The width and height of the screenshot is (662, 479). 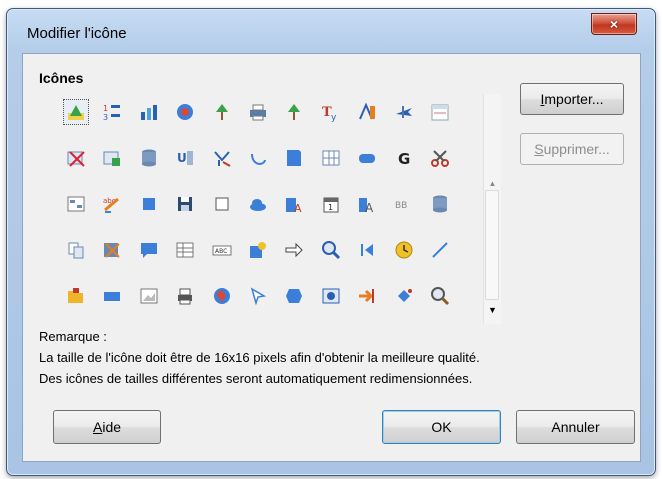 What do you see at coordinates (367, 112) in the screenshot?
I see `text-icon` at bounding box center [367, 112].